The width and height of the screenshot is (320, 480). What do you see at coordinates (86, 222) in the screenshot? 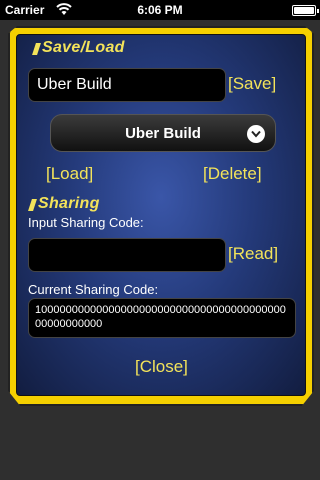
I see `input-sharing-code-label: Input Sharing Code:` at bounding box center [86, 222].